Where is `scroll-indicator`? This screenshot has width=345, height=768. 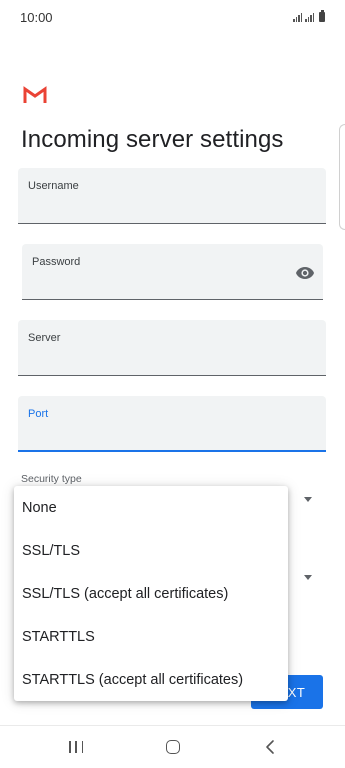 scroll-indicator is located at coordinates (342, 177).